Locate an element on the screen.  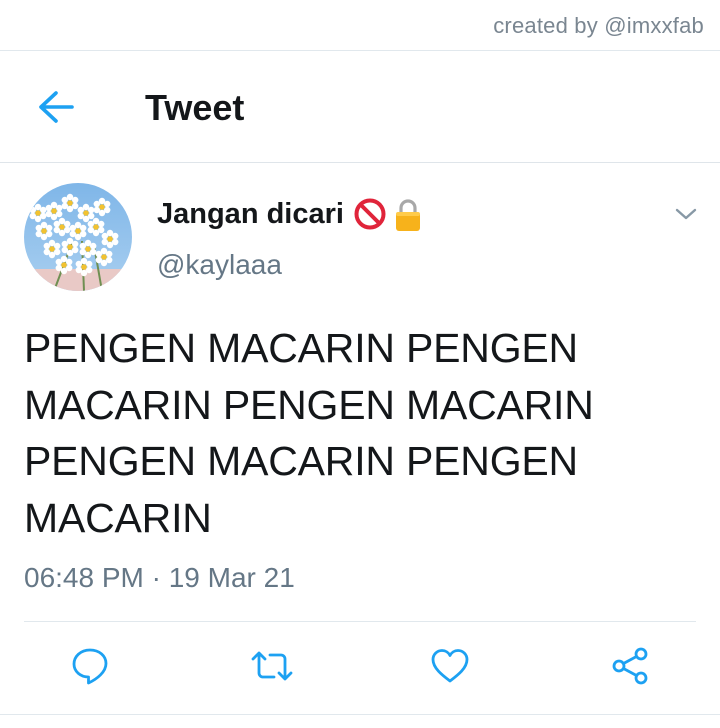
display-name-text: Jangan dicari is located at coordinates (250, 214).